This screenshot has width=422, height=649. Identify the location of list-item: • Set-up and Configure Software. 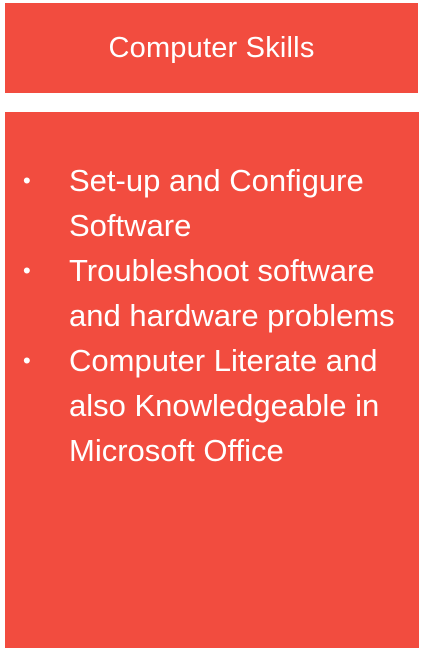
(218, 203).